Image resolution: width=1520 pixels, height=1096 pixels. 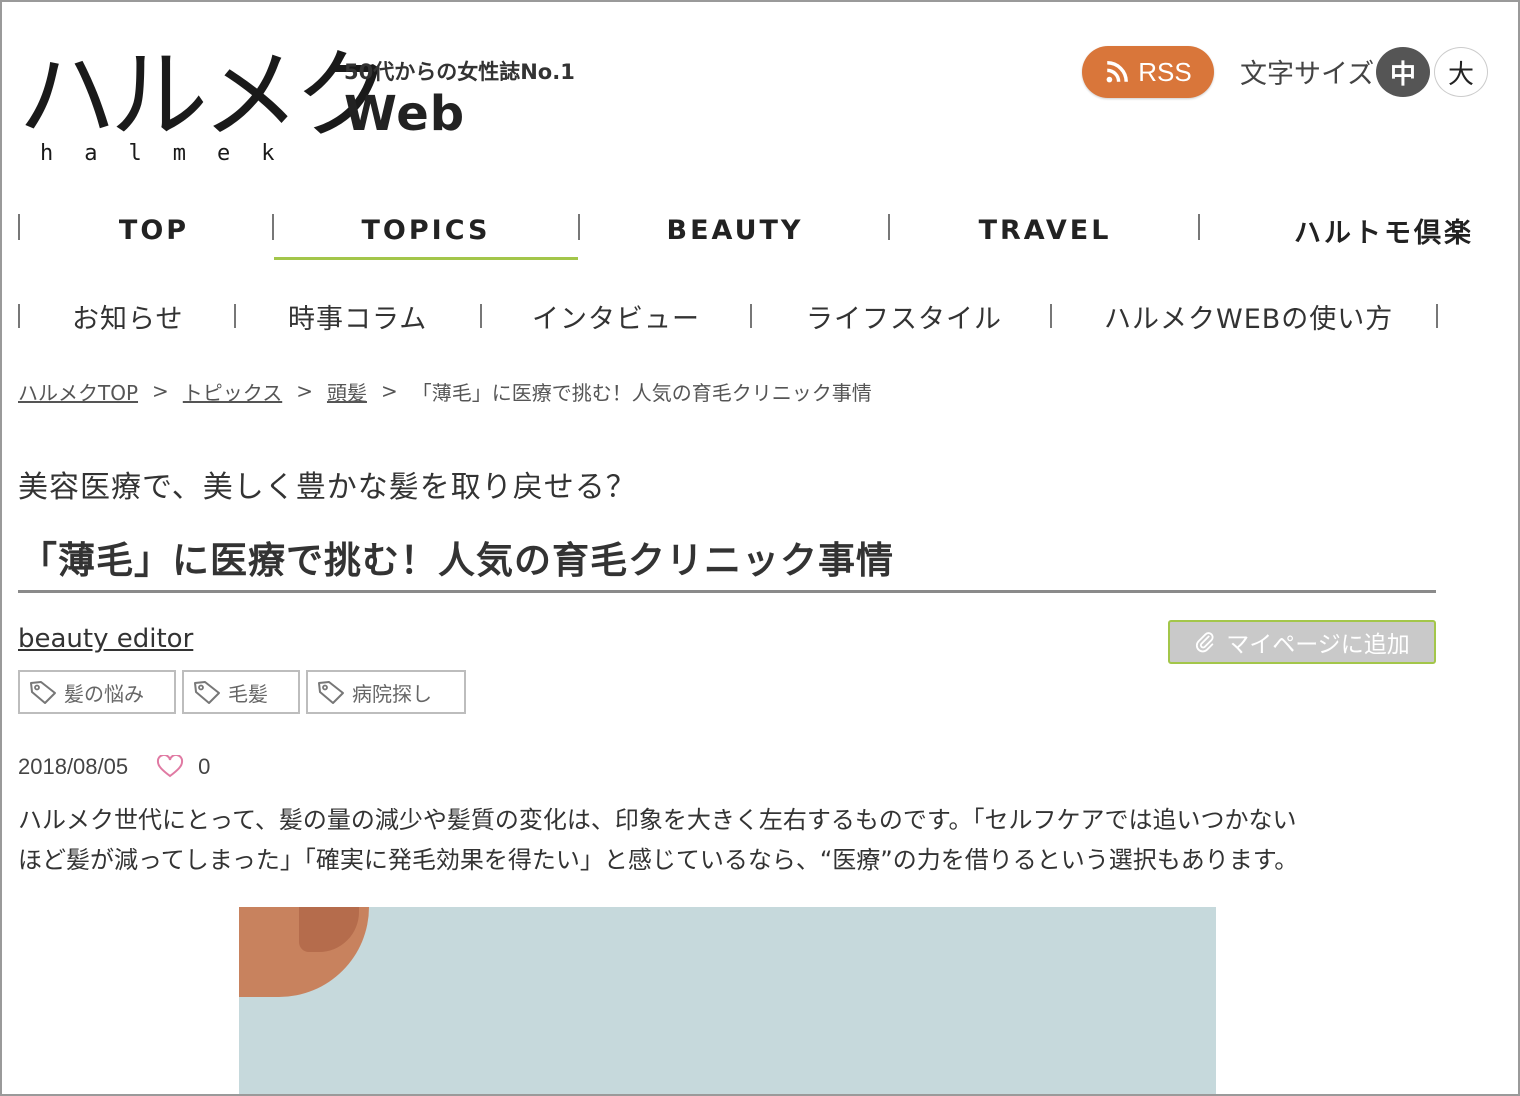 What do you see at coordinates (405, 114) in the screenshot?
I see `logo-web: Web` at bounding box center [405, 114].